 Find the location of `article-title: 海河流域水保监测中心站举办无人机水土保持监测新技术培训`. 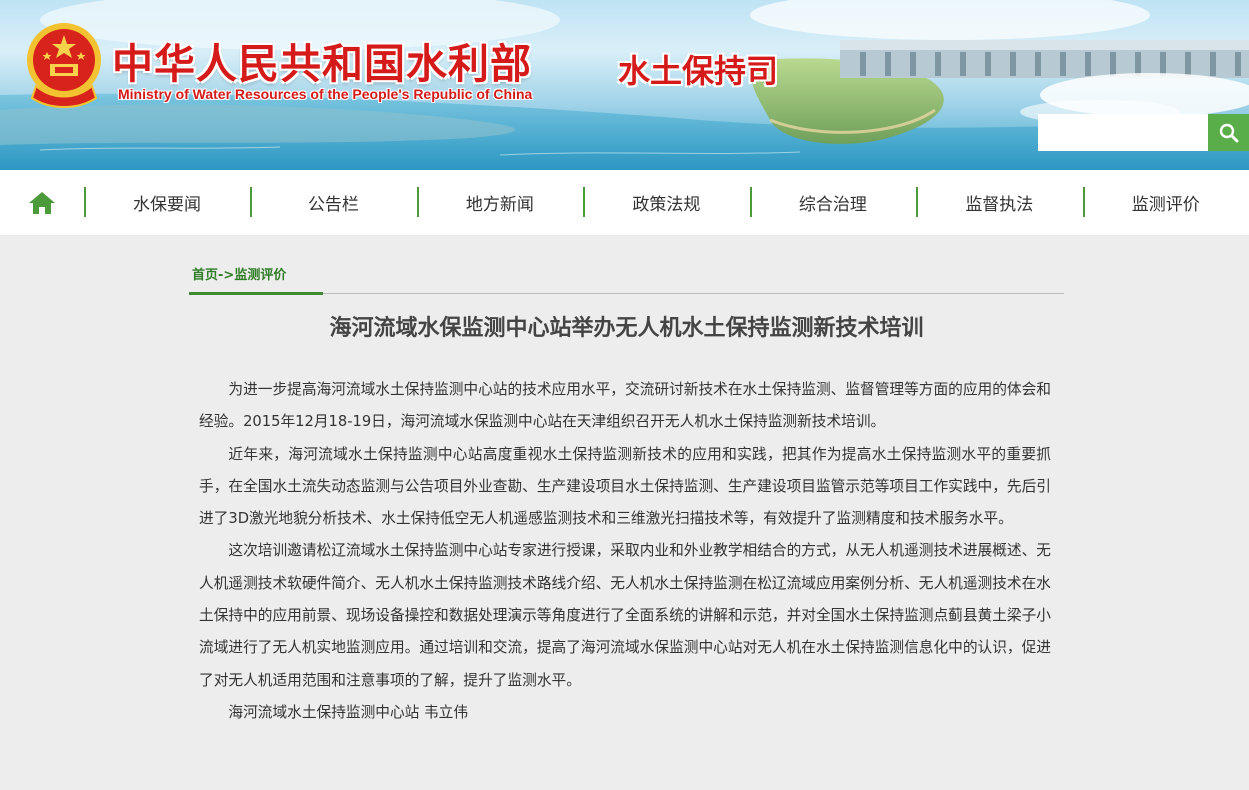

article-title: 海河流域水保监测中心站举办无人机水土保持监测新技术培训 is located at coordinates (626, 328).